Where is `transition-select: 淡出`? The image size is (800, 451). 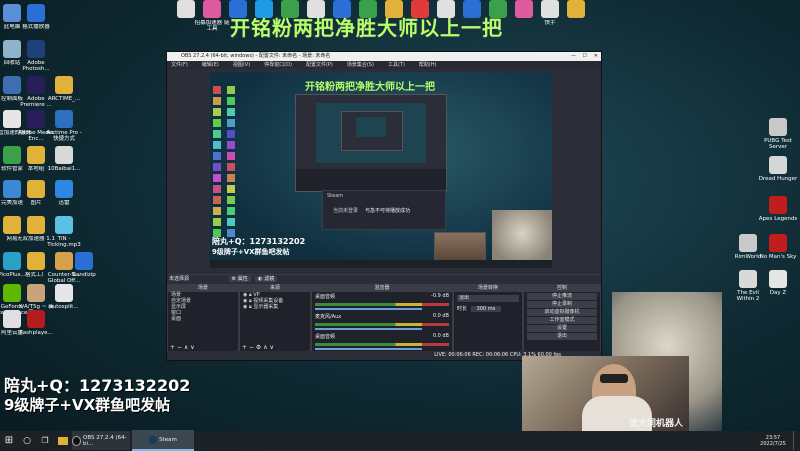 transition-select: 淡出 is located at coordinates (488, 298).